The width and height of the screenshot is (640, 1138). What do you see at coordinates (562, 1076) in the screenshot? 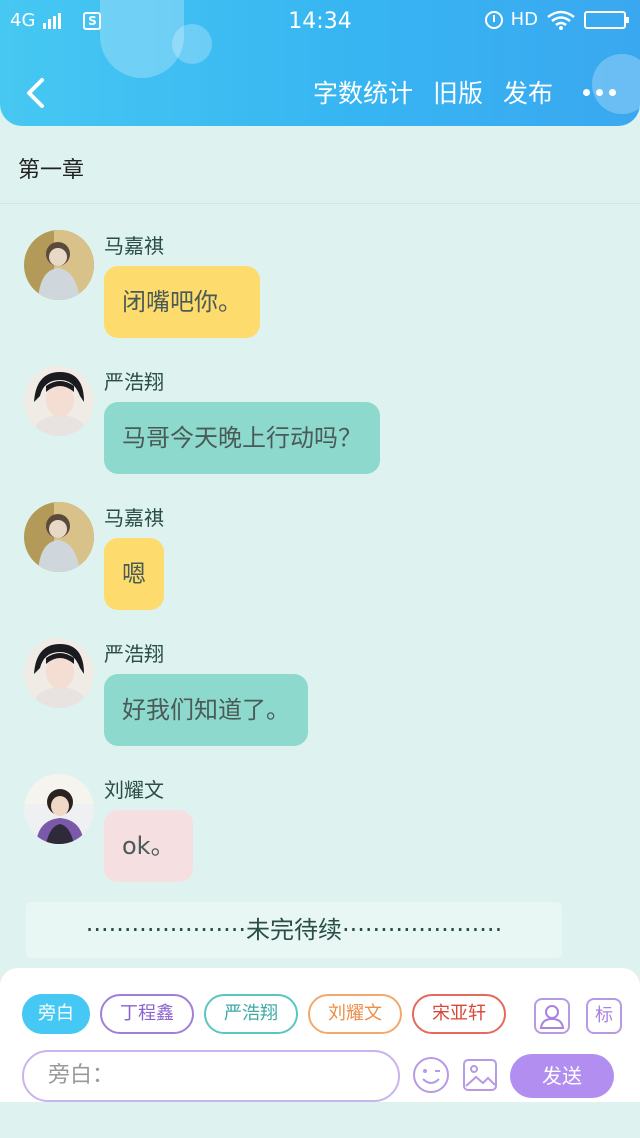
I see `send-button: 发送` at bounding box center [562, 1076].